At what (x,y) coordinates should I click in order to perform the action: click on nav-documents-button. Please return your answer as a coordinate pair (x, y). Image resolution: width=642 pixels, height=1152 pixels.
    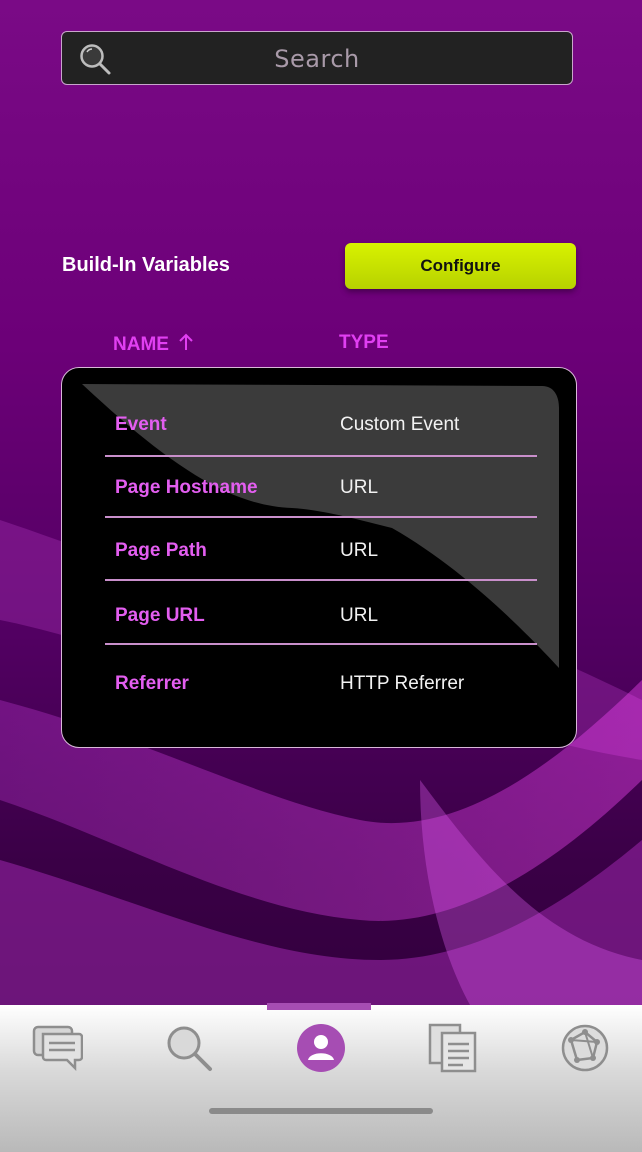
    Looking at the image, I should click on (453, 1048).